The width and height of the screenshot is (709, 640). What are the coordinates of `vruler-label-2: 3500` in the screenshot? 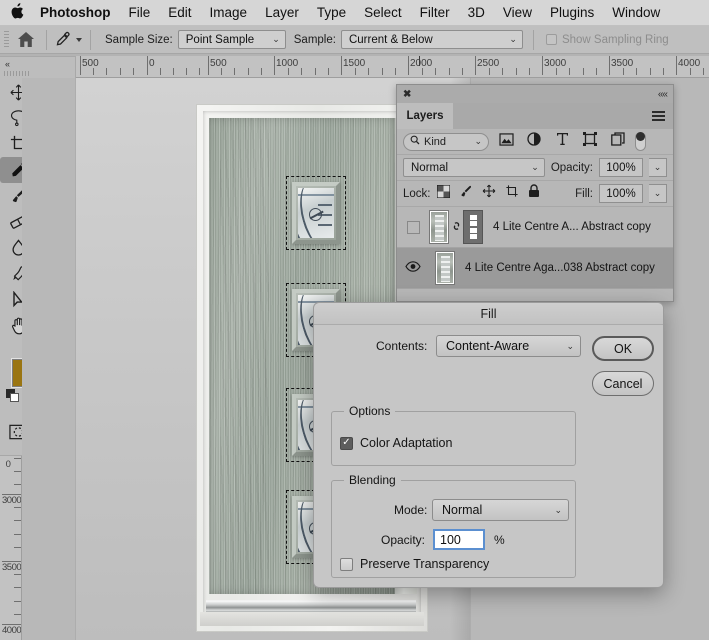 It's located at (12, 567).